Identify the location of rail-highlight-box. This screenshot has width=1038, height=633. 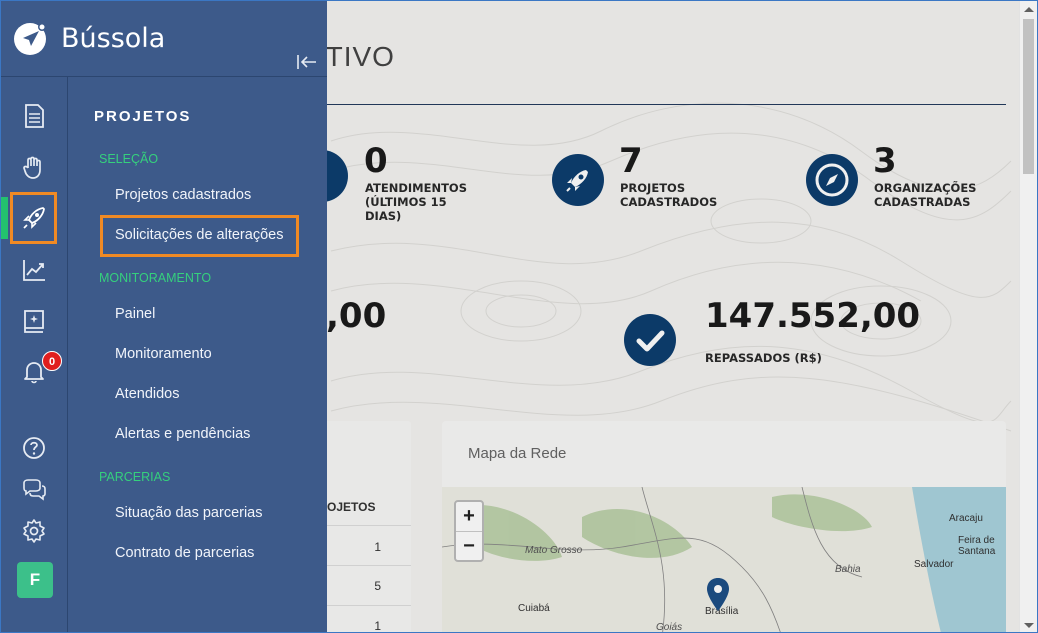
(33, 218).